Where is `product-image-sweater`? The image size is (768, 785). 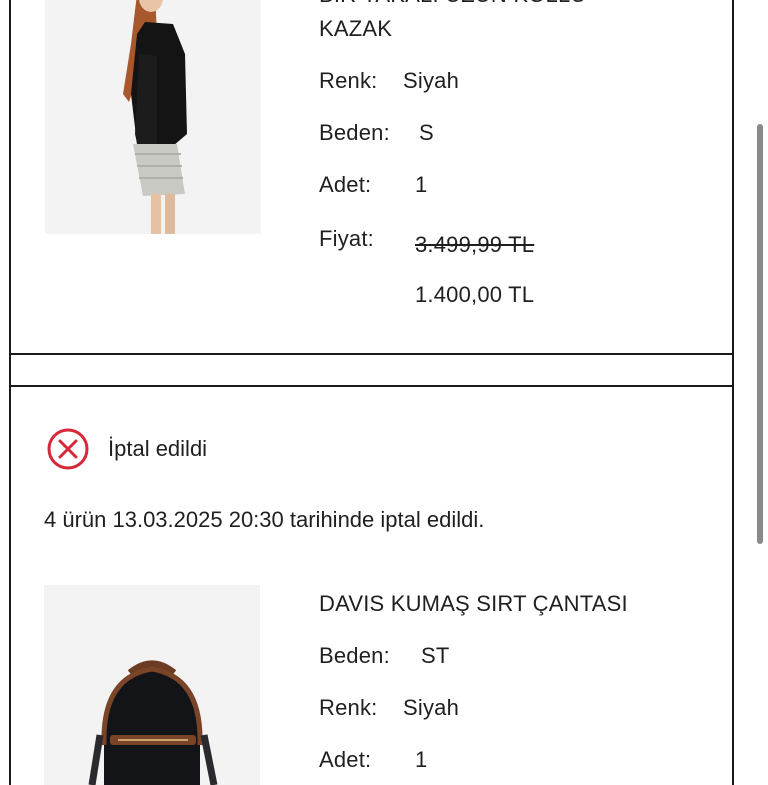 product-image-sweater is located at coordinates (153, 117).